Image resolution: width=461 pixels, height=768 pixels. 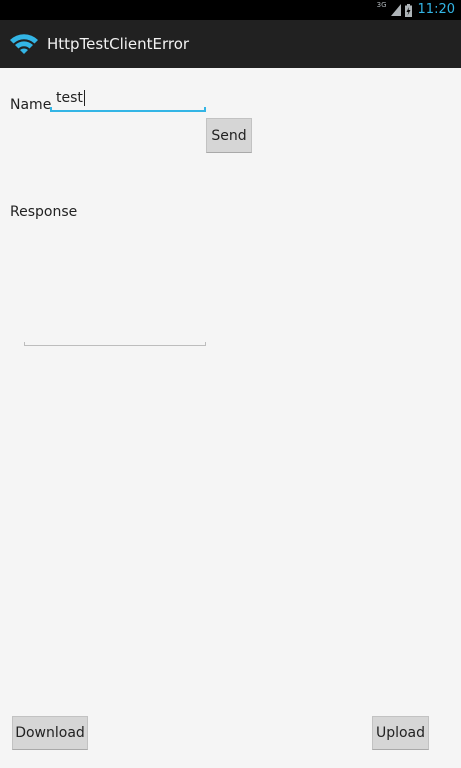 What do you see at coordinates (50, 733) in the screenshot?
I see `download-button: Download` at bounding box center [50, 733].